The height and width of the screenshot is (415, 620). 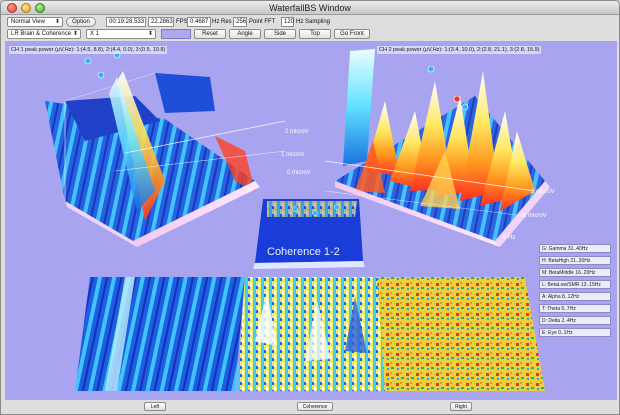 I want to click on coherence-waterfall-bottom, so click(x=311, y=334).